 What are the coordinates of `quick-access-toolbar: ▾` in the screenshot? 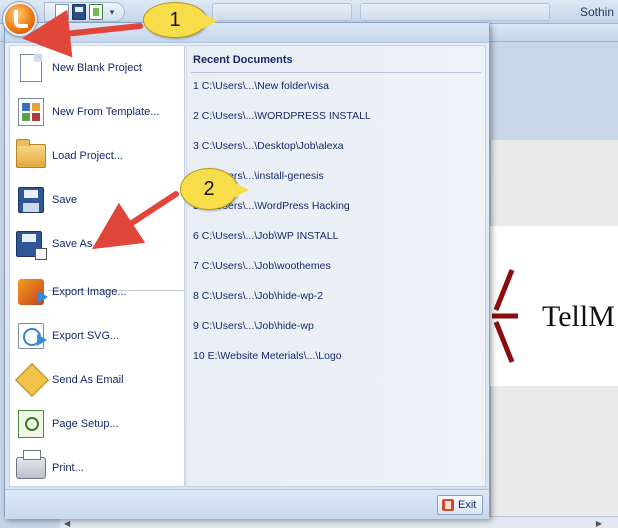 It's located at (84, 12).